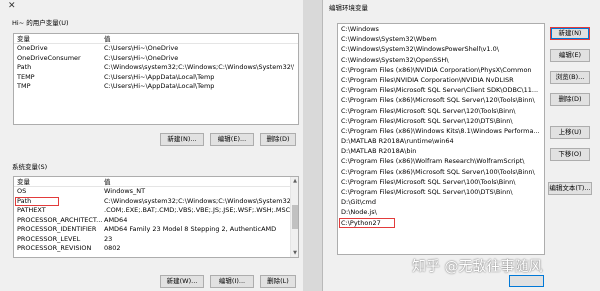 The height and width of the screenshot is (291, 600). I want to click on path-entry: C:\Windows, so click(441, 29).